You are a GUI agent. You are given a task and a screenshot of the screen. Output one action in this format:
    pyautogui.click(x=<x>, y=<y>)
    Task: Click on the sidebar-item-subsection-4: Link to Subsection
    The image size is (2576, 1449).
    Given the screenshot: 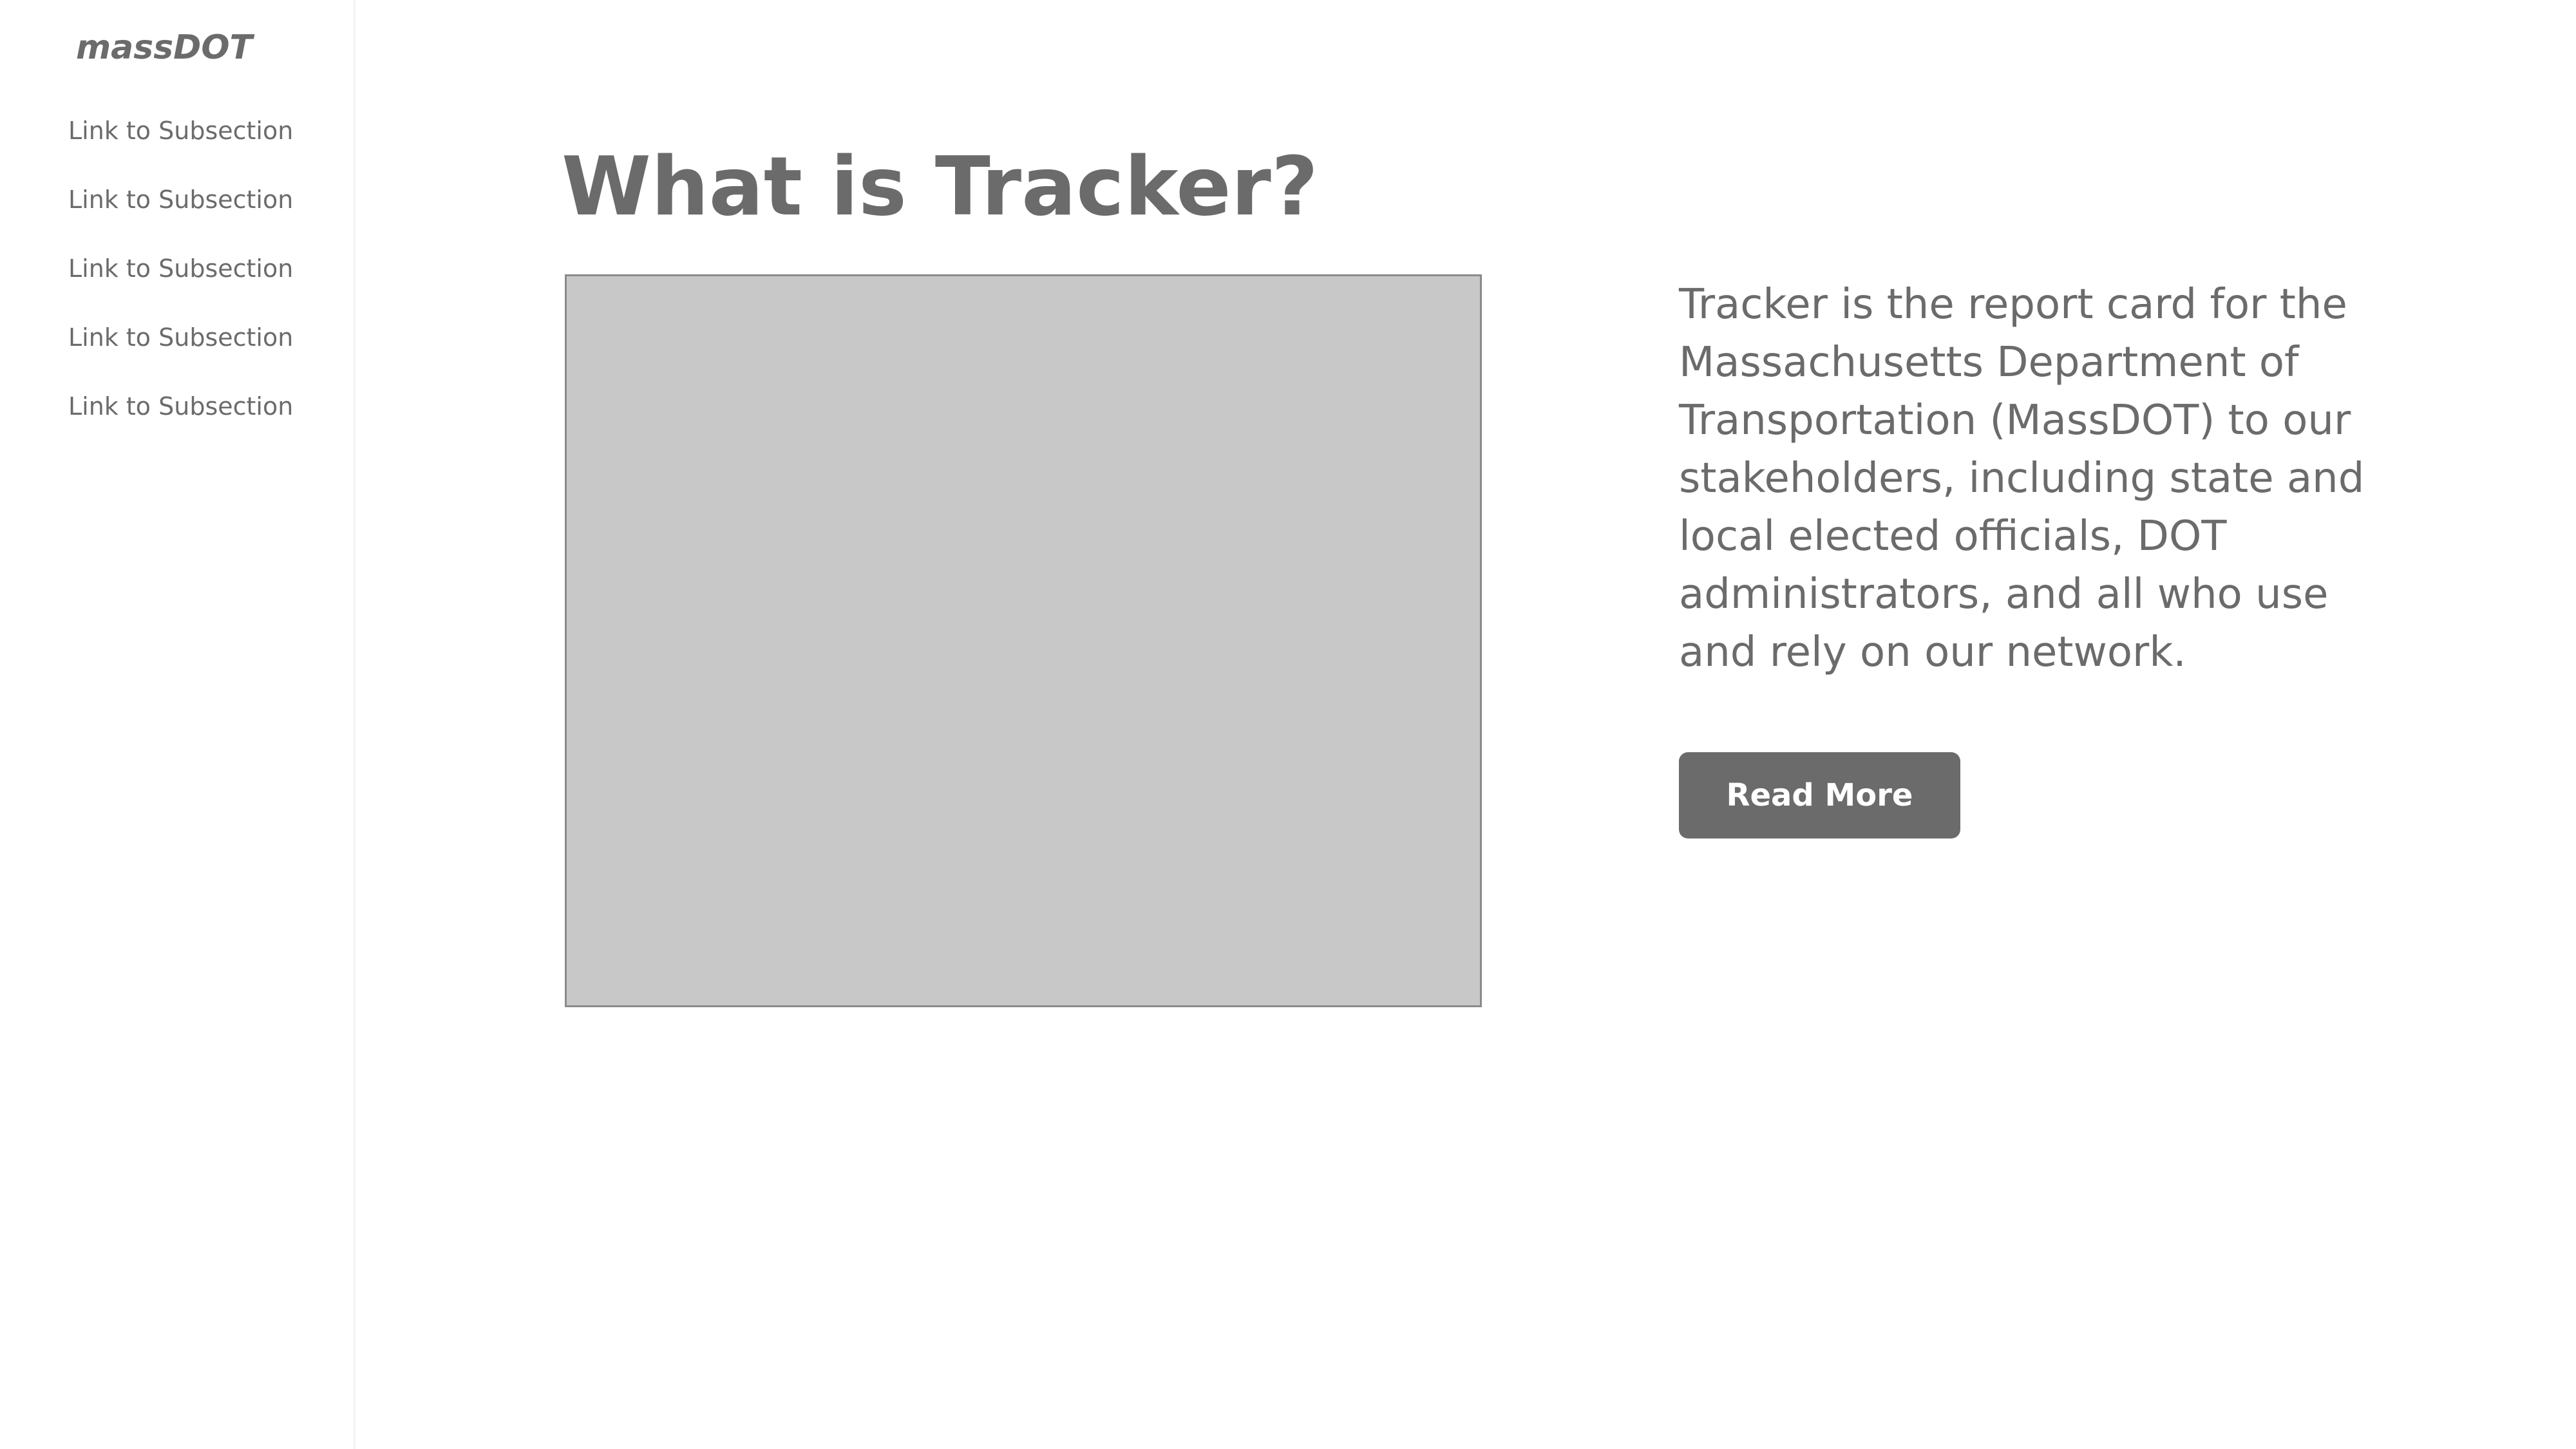 What is the action you would take?
    pyautogui.click(x=181, y=351)
    